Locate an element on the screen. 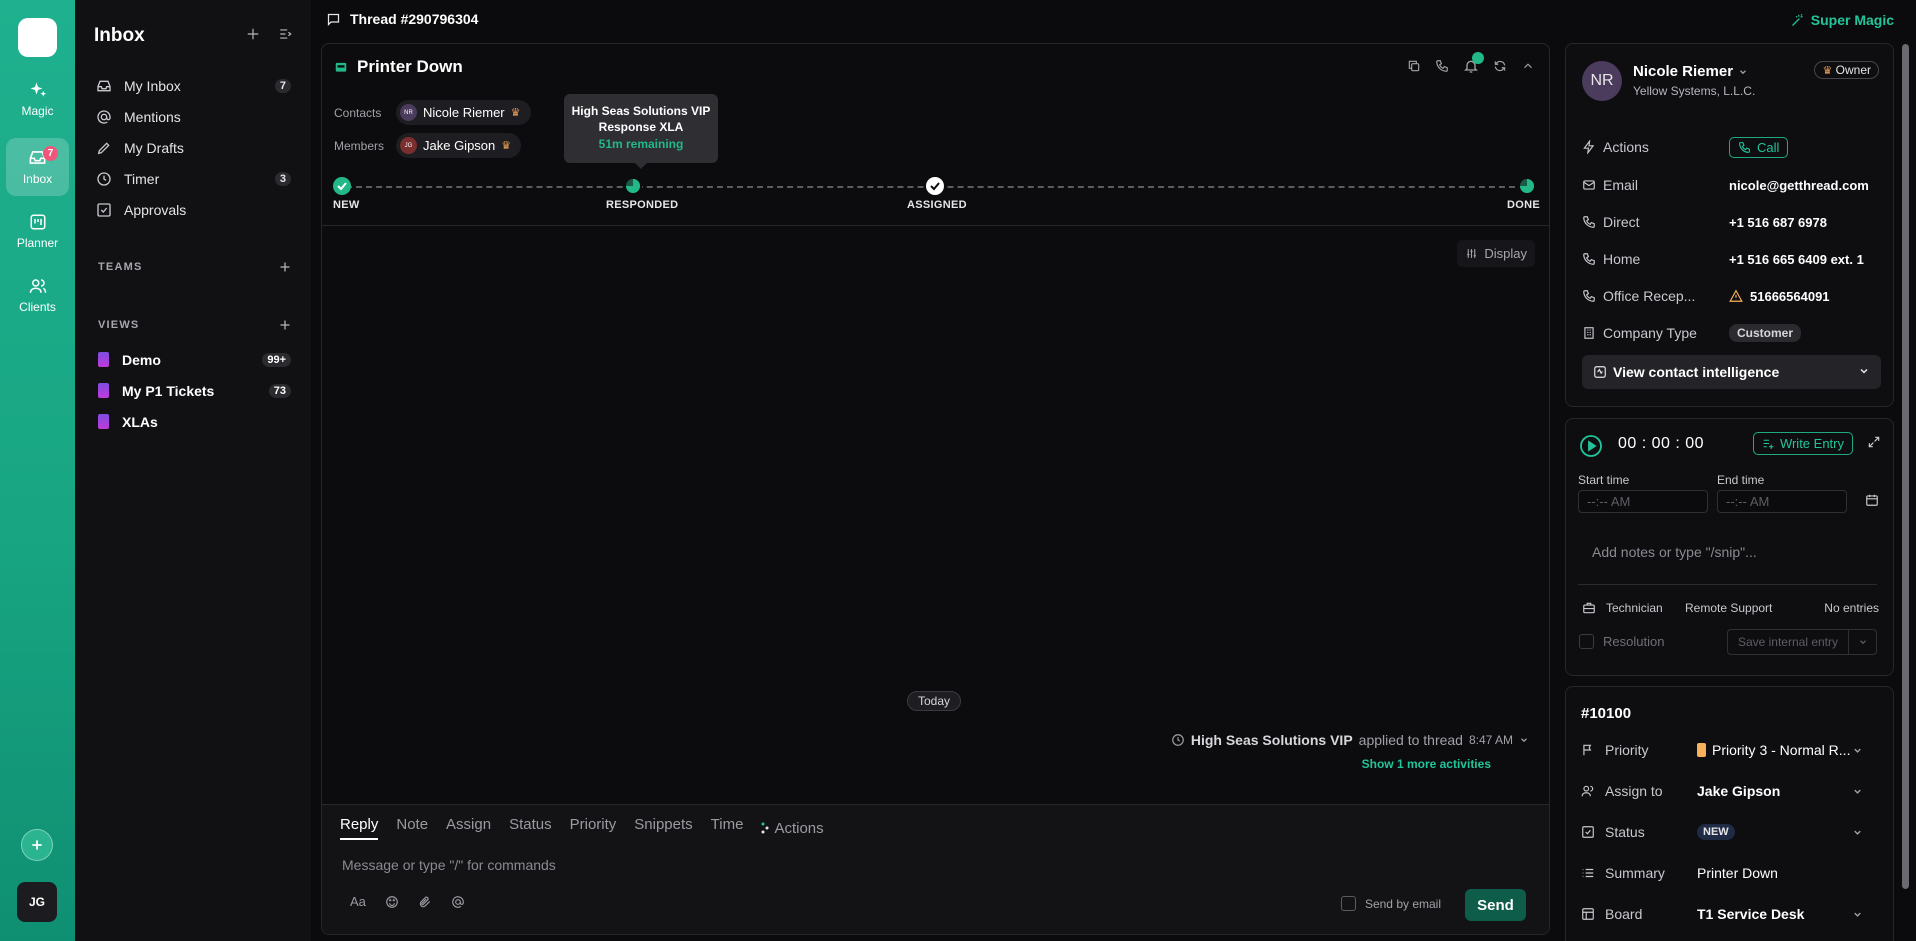  add-team-plus-icon is located at coordinates (285, 267).